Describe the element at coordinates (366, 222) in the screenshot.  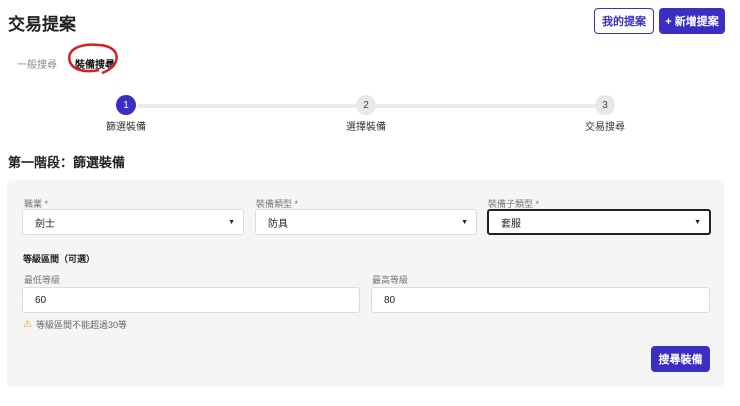
I see `equip-type-select: 防具 ▼` at that location.